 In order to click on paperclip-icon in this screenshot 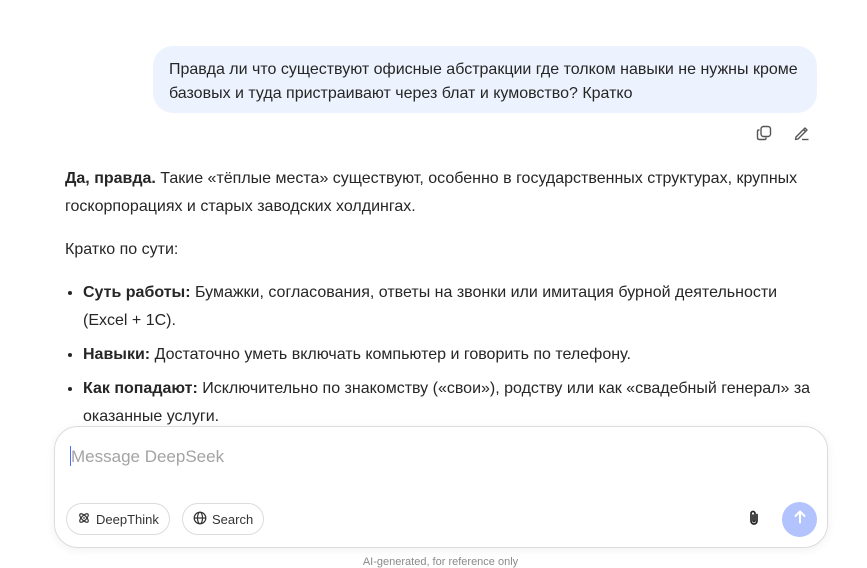, I will do `click(754, 520)`.